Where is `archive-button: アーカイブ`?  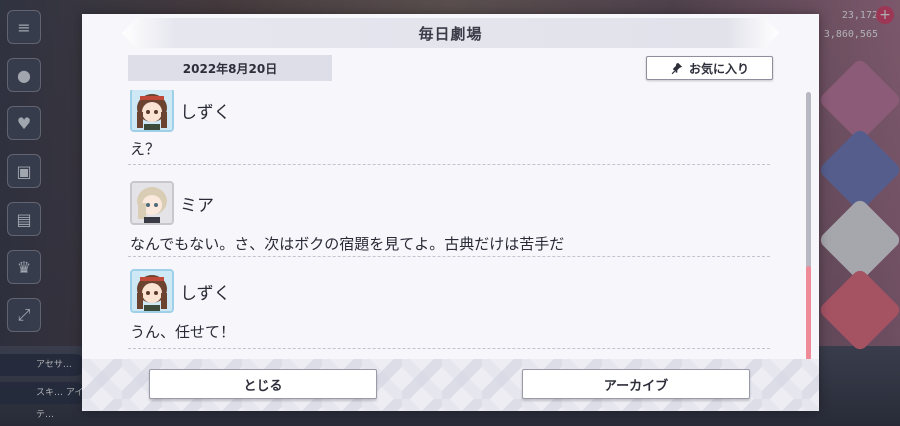 archive-button: アーカイブ is located at coordinates (636, 384).